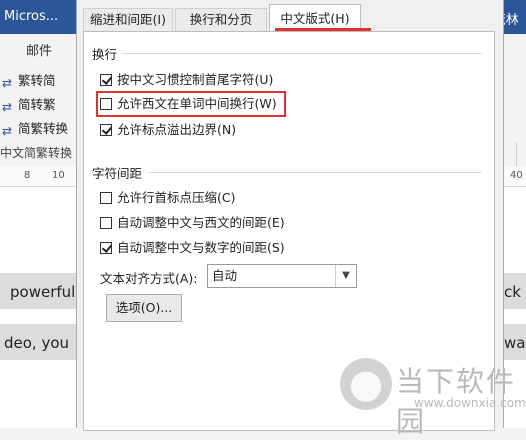 Image resolution: width=526 pixels, height=440 pixels. I want to click on group-label: 中文简繁转换, so click(36, 153).